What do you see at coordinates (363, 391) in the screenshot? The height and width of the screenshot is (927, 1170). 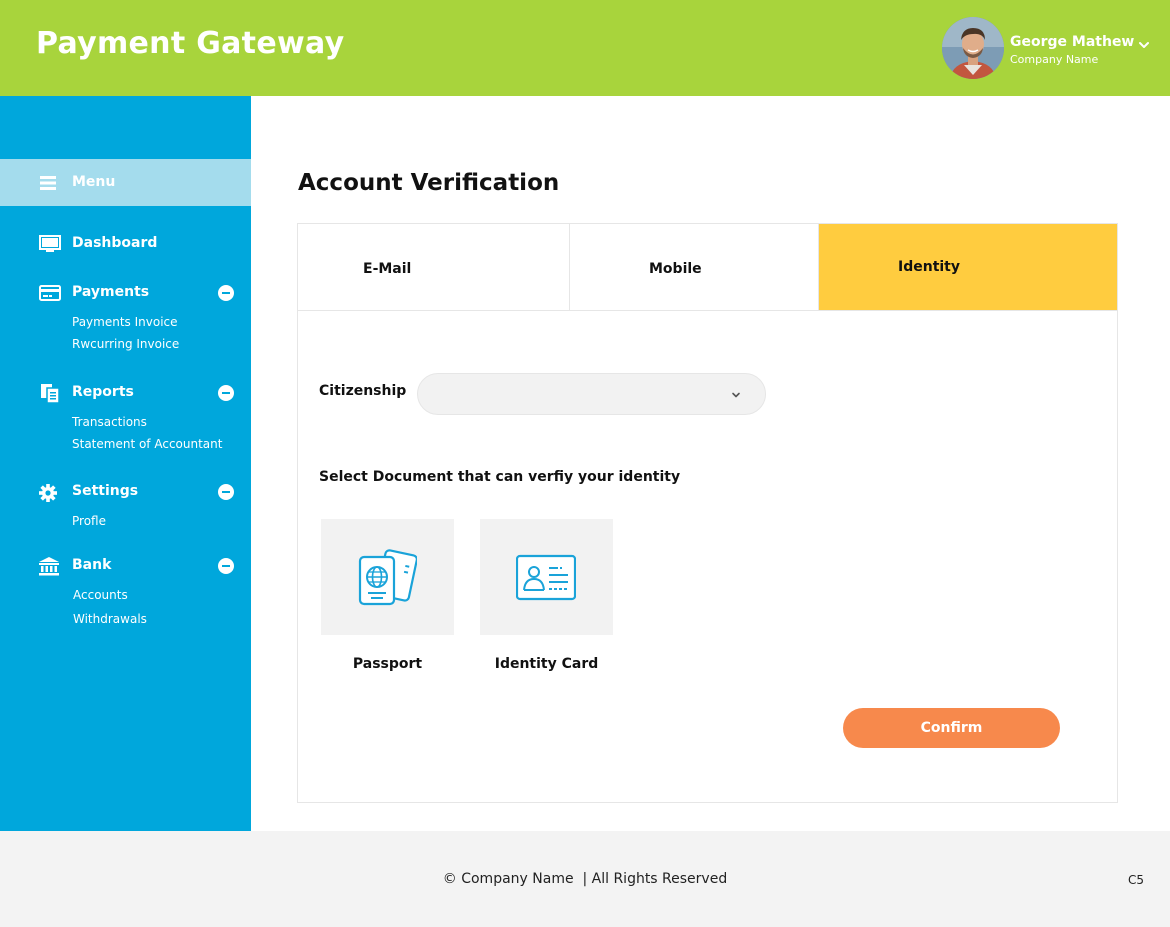 I see `citizenship-label: Citizenship` at bounding box center [363, 391].